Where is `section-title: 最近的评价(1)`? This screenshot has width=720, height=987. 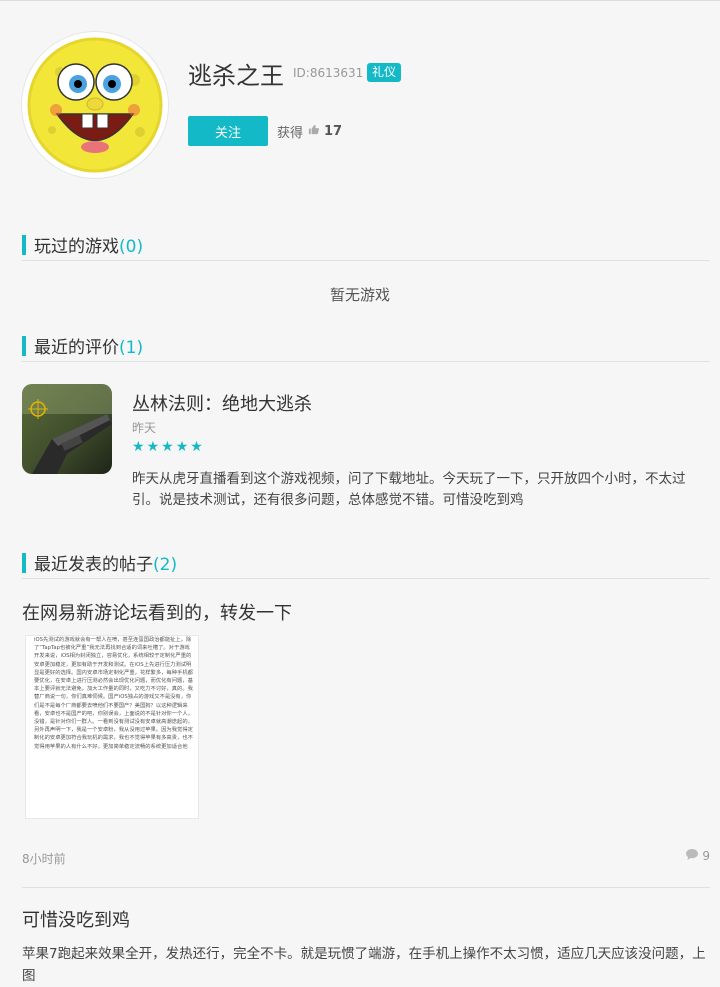
section-title: 最近的评价(1) is located at coordinates (88, 345).